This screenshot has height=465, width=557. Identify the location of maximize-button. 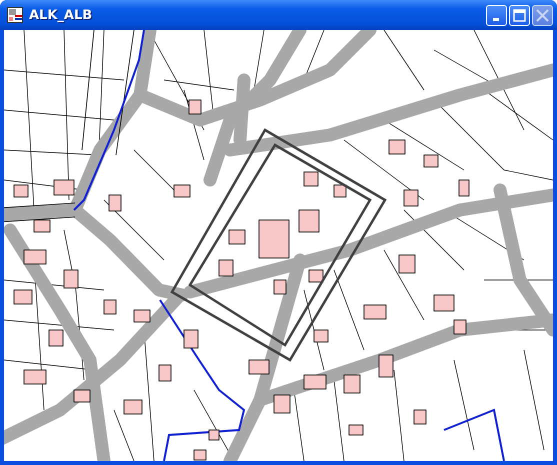
(519, 15).